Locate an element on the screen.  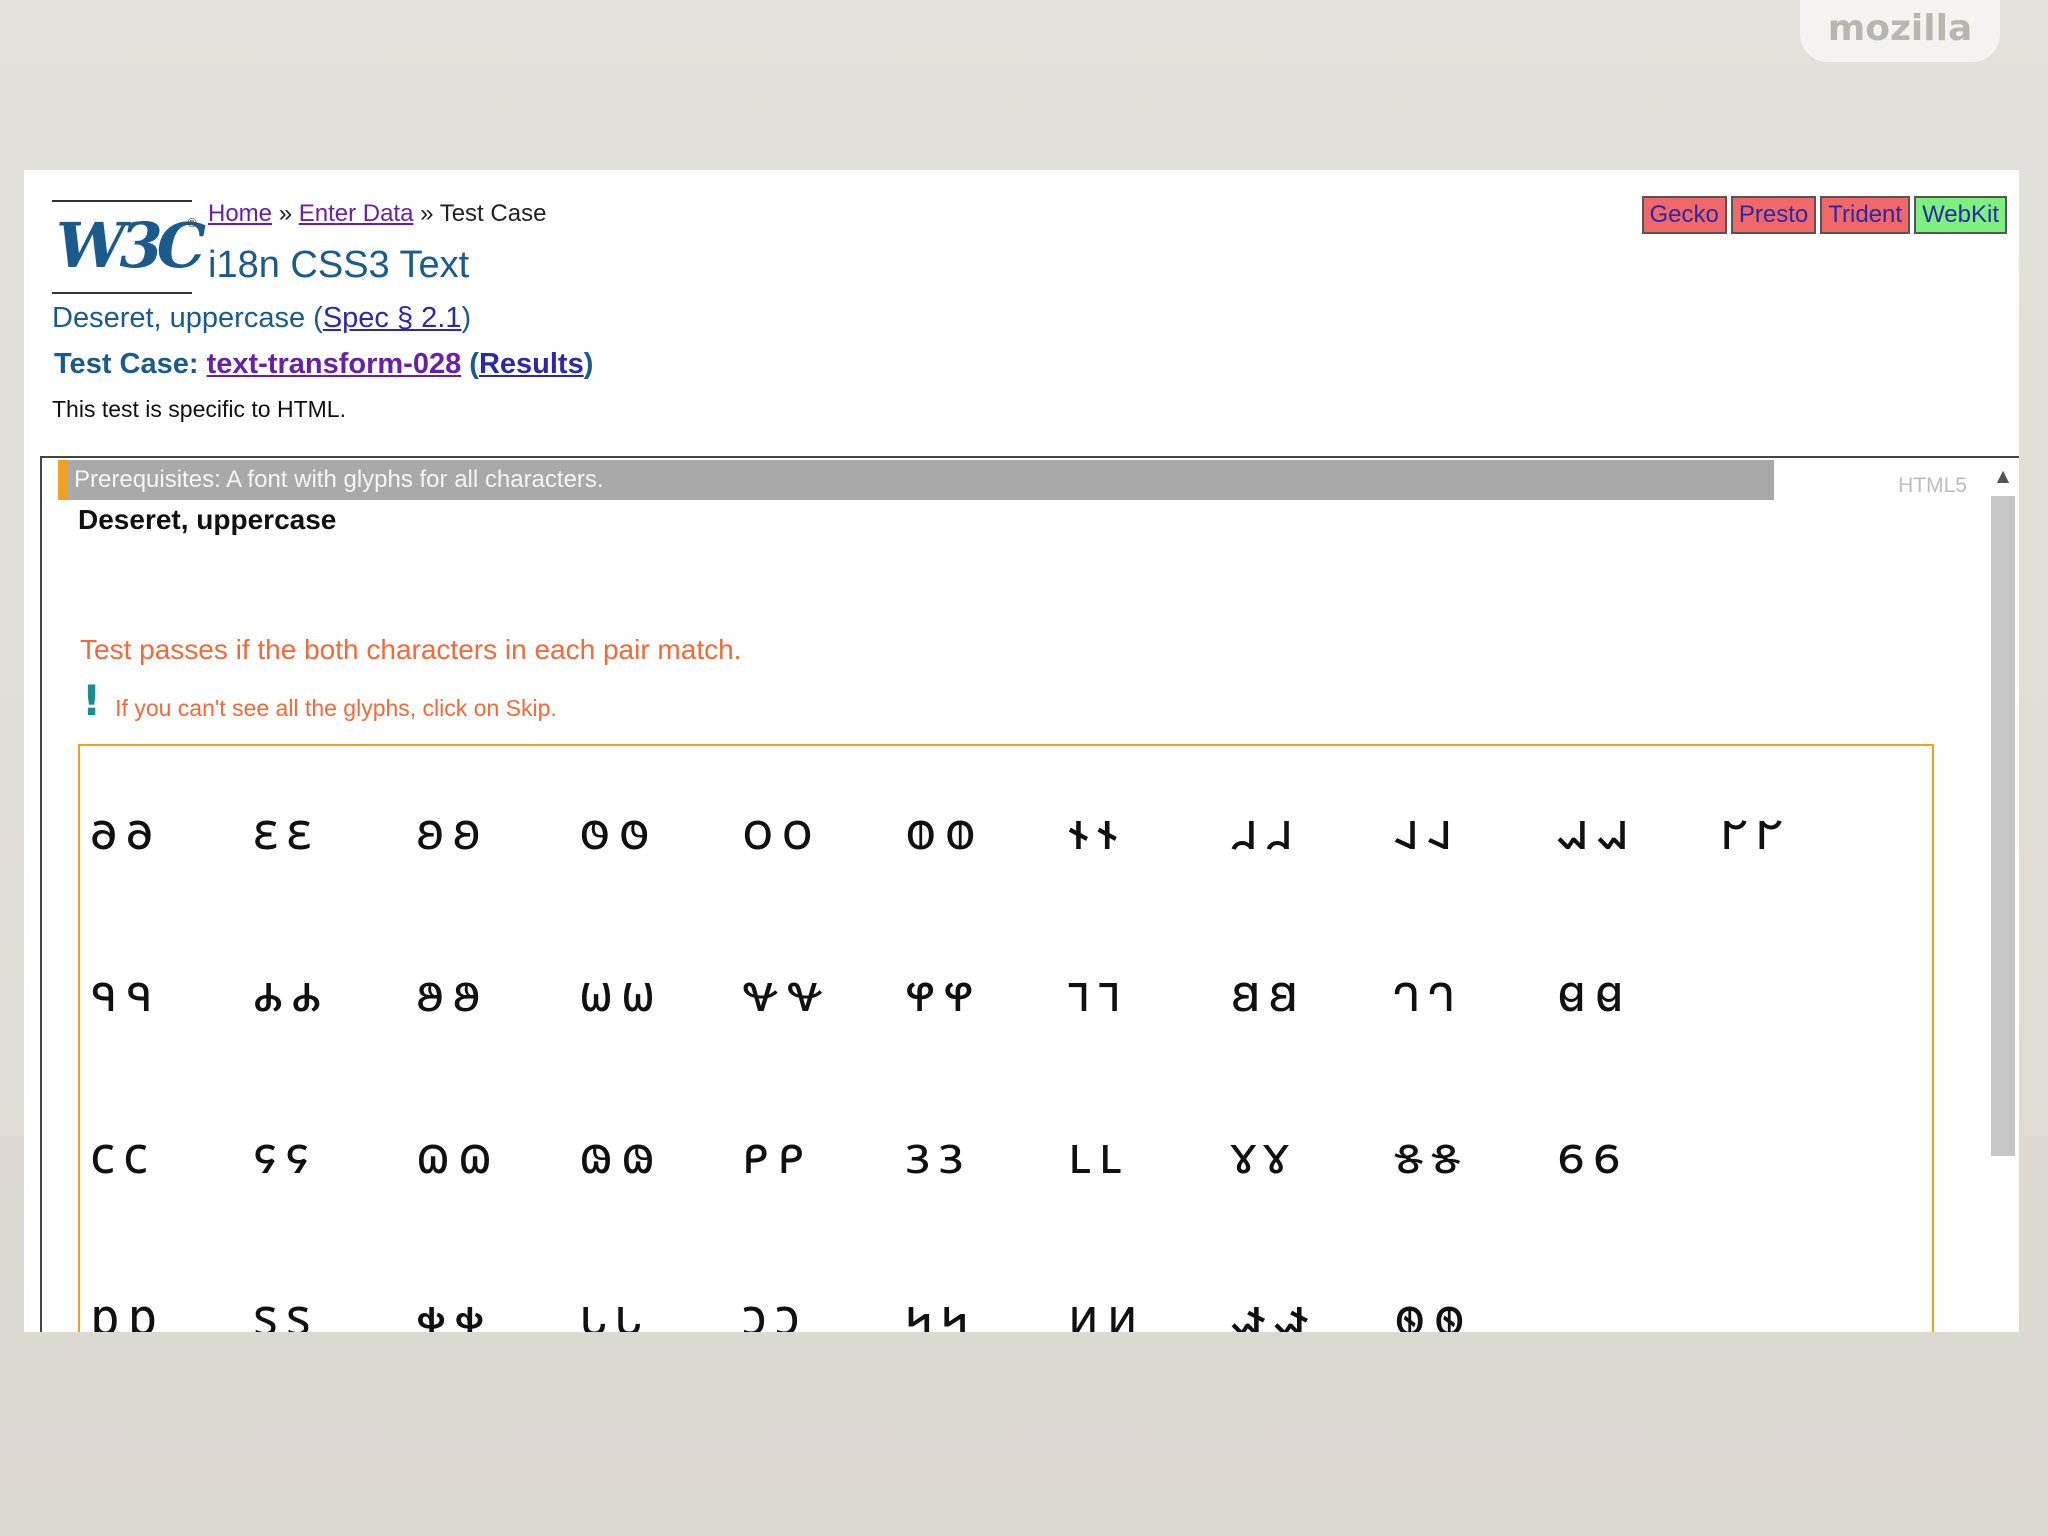
glyph-pair: 𐑌𐑌 is located at coordinates (941, 1310).